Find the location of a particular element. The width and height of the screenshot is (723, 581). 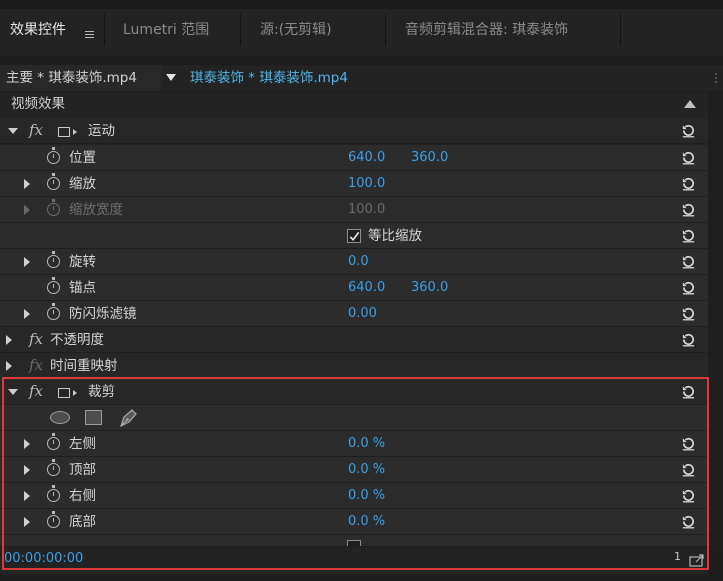

param-crop-top: 顶部 0.0 % is located at coordinates (354, 470).